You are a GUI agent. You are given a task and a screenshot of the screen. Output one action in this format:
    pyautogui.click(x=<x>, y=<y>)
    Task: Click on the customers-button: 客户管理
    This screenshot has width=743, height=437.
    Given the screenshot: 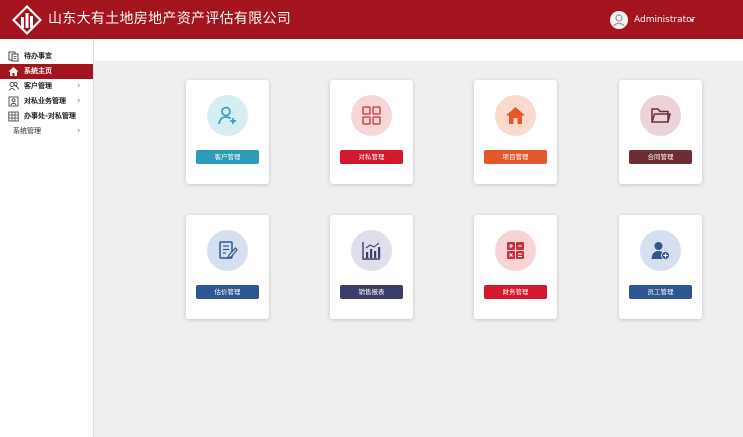 What is the action you would take?
    pyautogui.click(x=227, y=157)
    